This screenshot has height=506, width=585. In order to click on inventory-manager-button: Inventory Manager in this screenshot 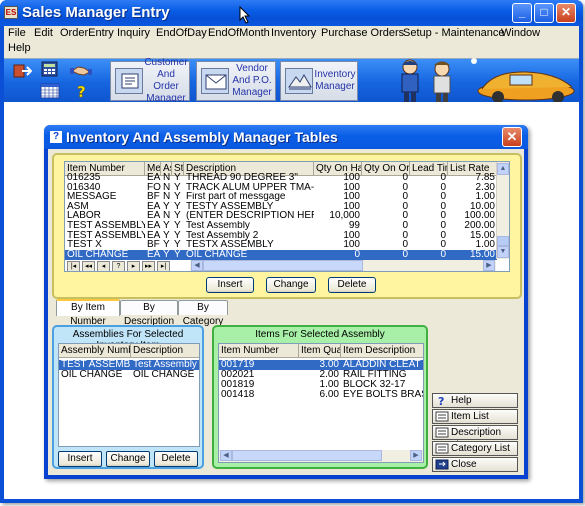, I will do `click(319, 81)`.